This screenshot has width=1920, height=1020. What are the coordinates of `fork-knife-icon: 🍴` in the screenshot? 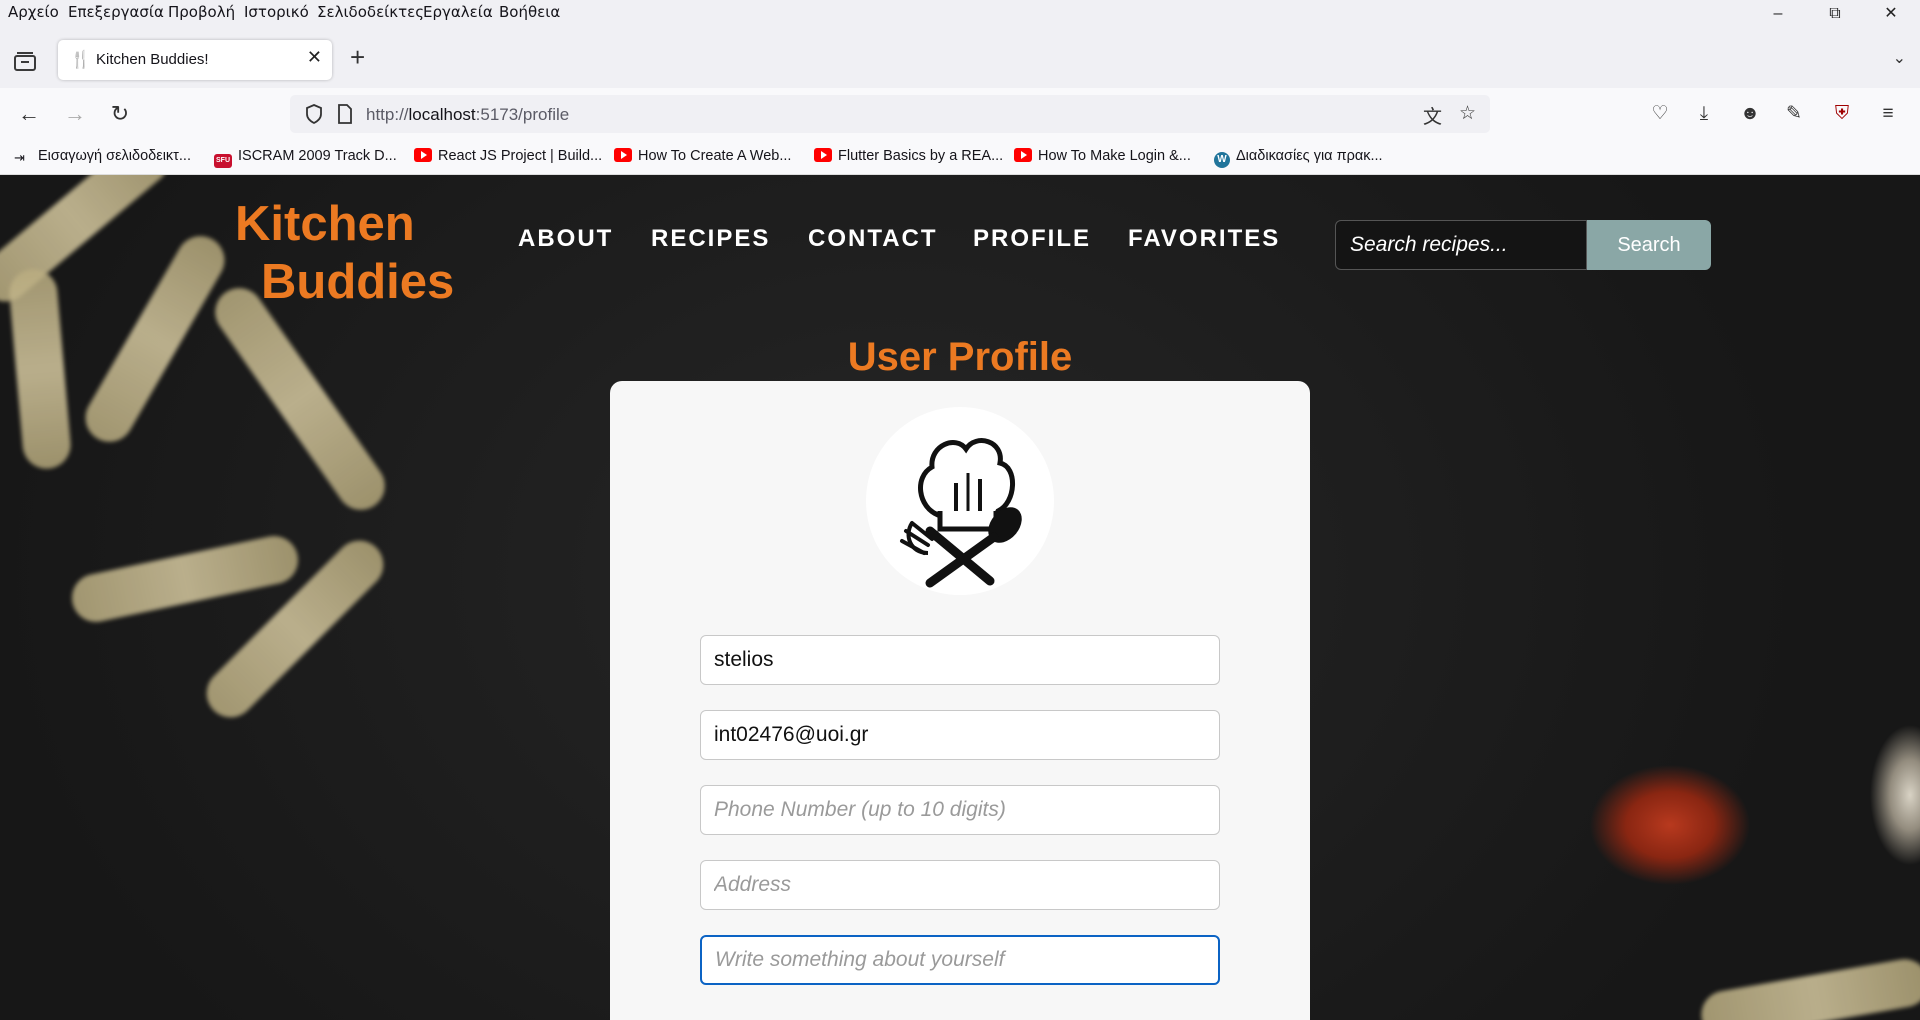 It's located at (81, 59).